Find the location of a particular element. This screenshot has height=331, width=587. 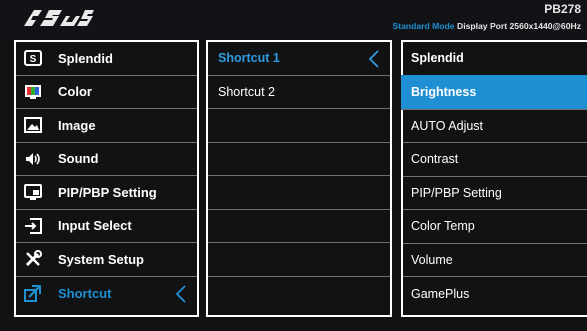

tools-icon is located at coordinates (33, 259).